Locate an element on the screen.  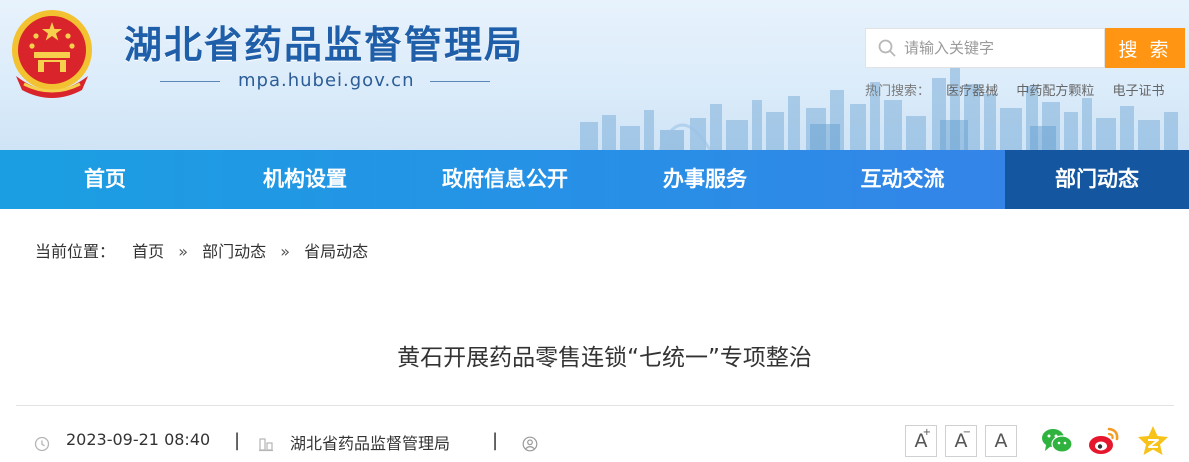
title-divider is located at coordinates (595, 405).